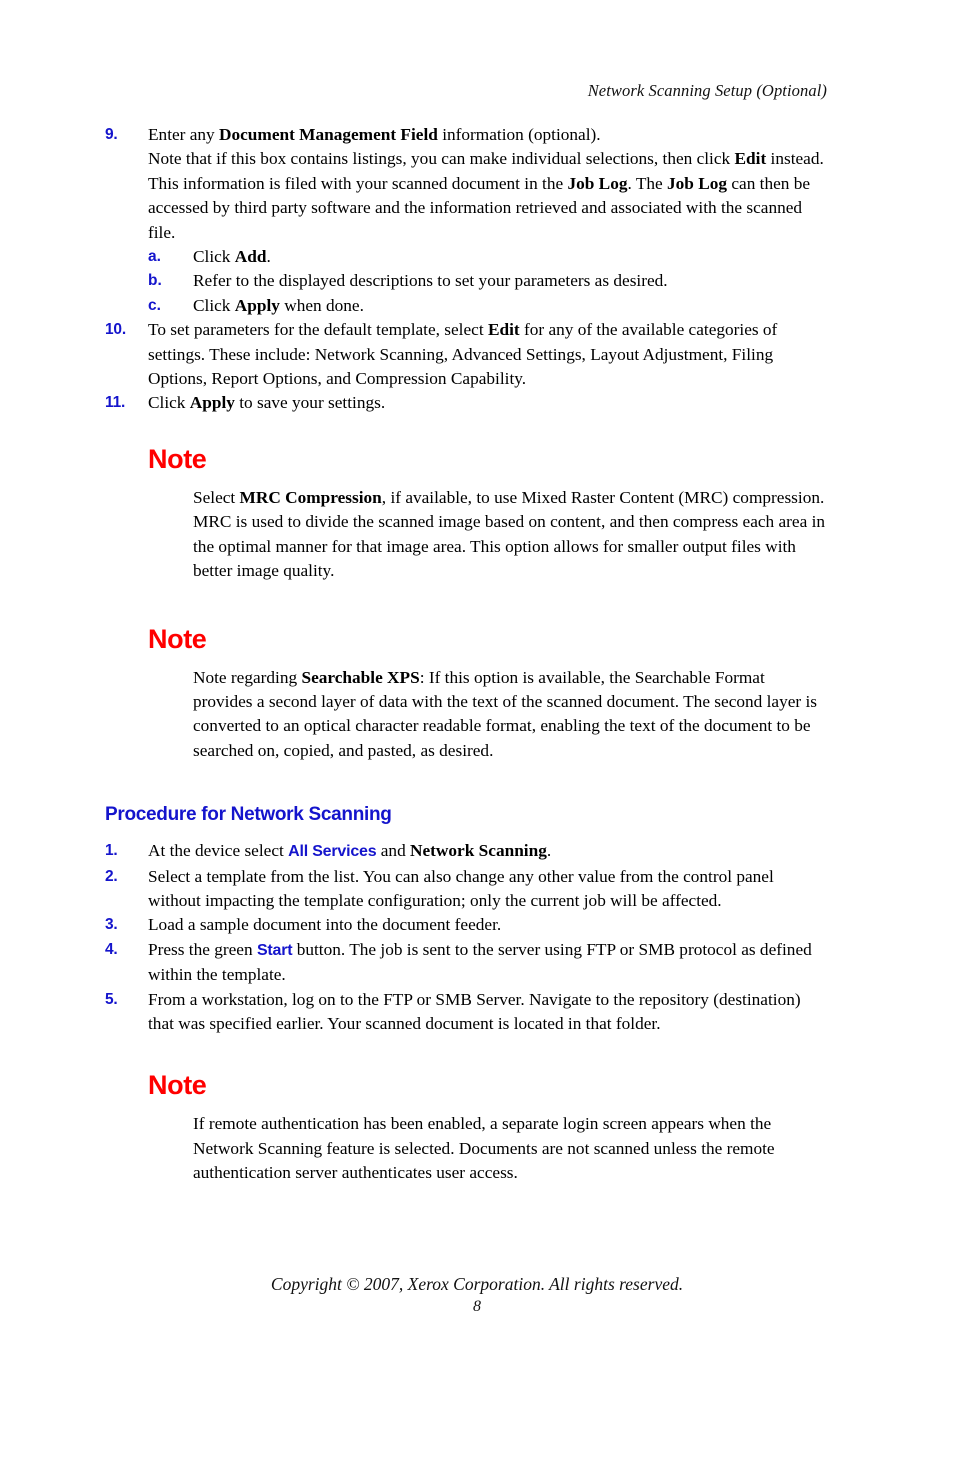 This screenshot has width=954, height=1475. I want to click on page-title-procedure: Procedure for Network Scanning, so click(248, 815).